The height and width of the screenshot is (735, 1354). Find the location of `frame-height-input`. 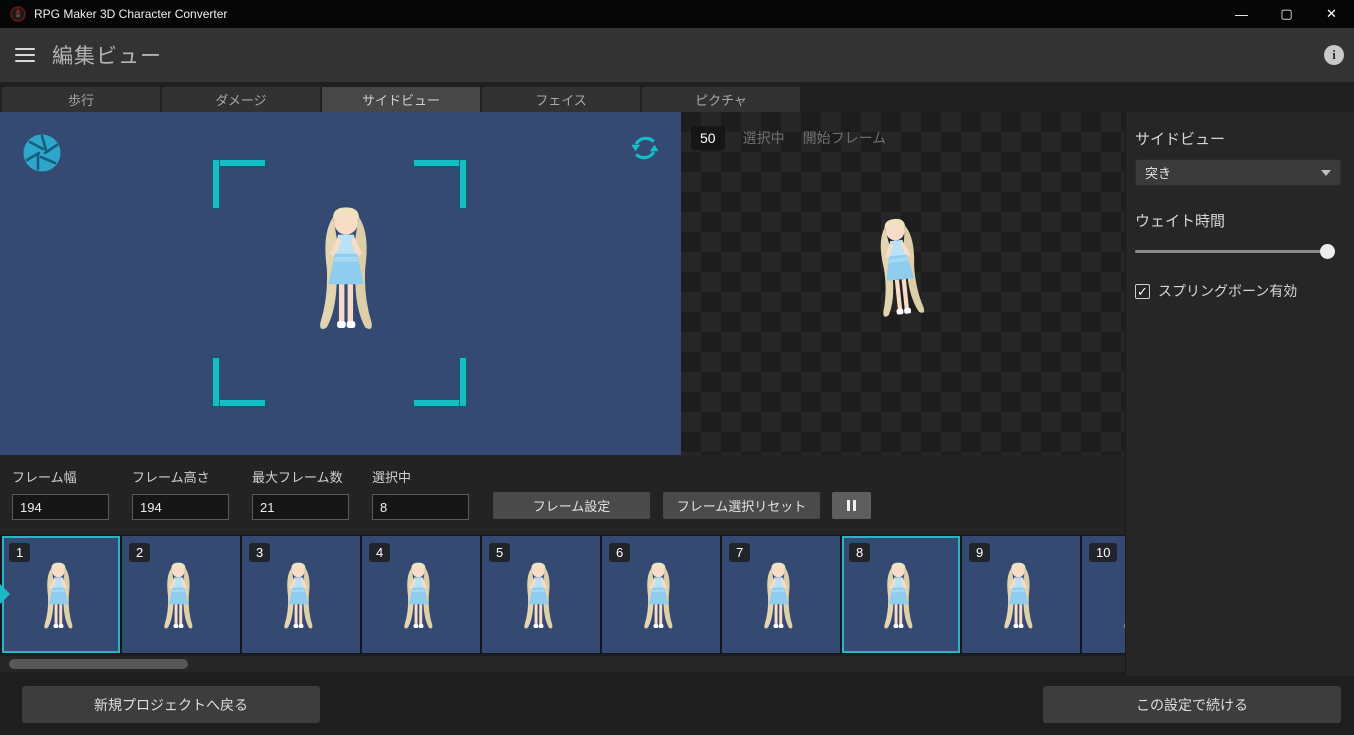

frame-height-input is located at coordinates (180, 507).